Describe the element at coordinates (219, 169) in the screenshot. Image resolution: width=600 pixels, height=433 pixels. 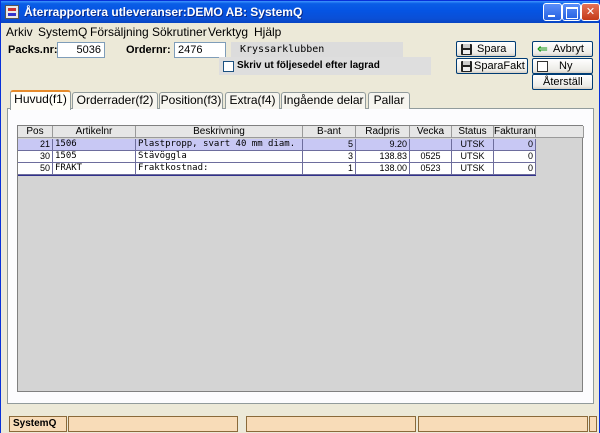
I see `cell-beskrivning: Fraktkostnad:` at that location.